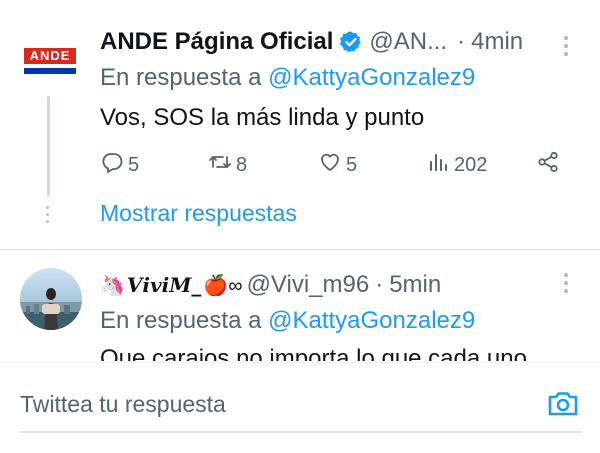  What do you see at coordinates (497, 42) in the screenshot?
I see `timestamp: 4min` at bounding box center [497, 42].